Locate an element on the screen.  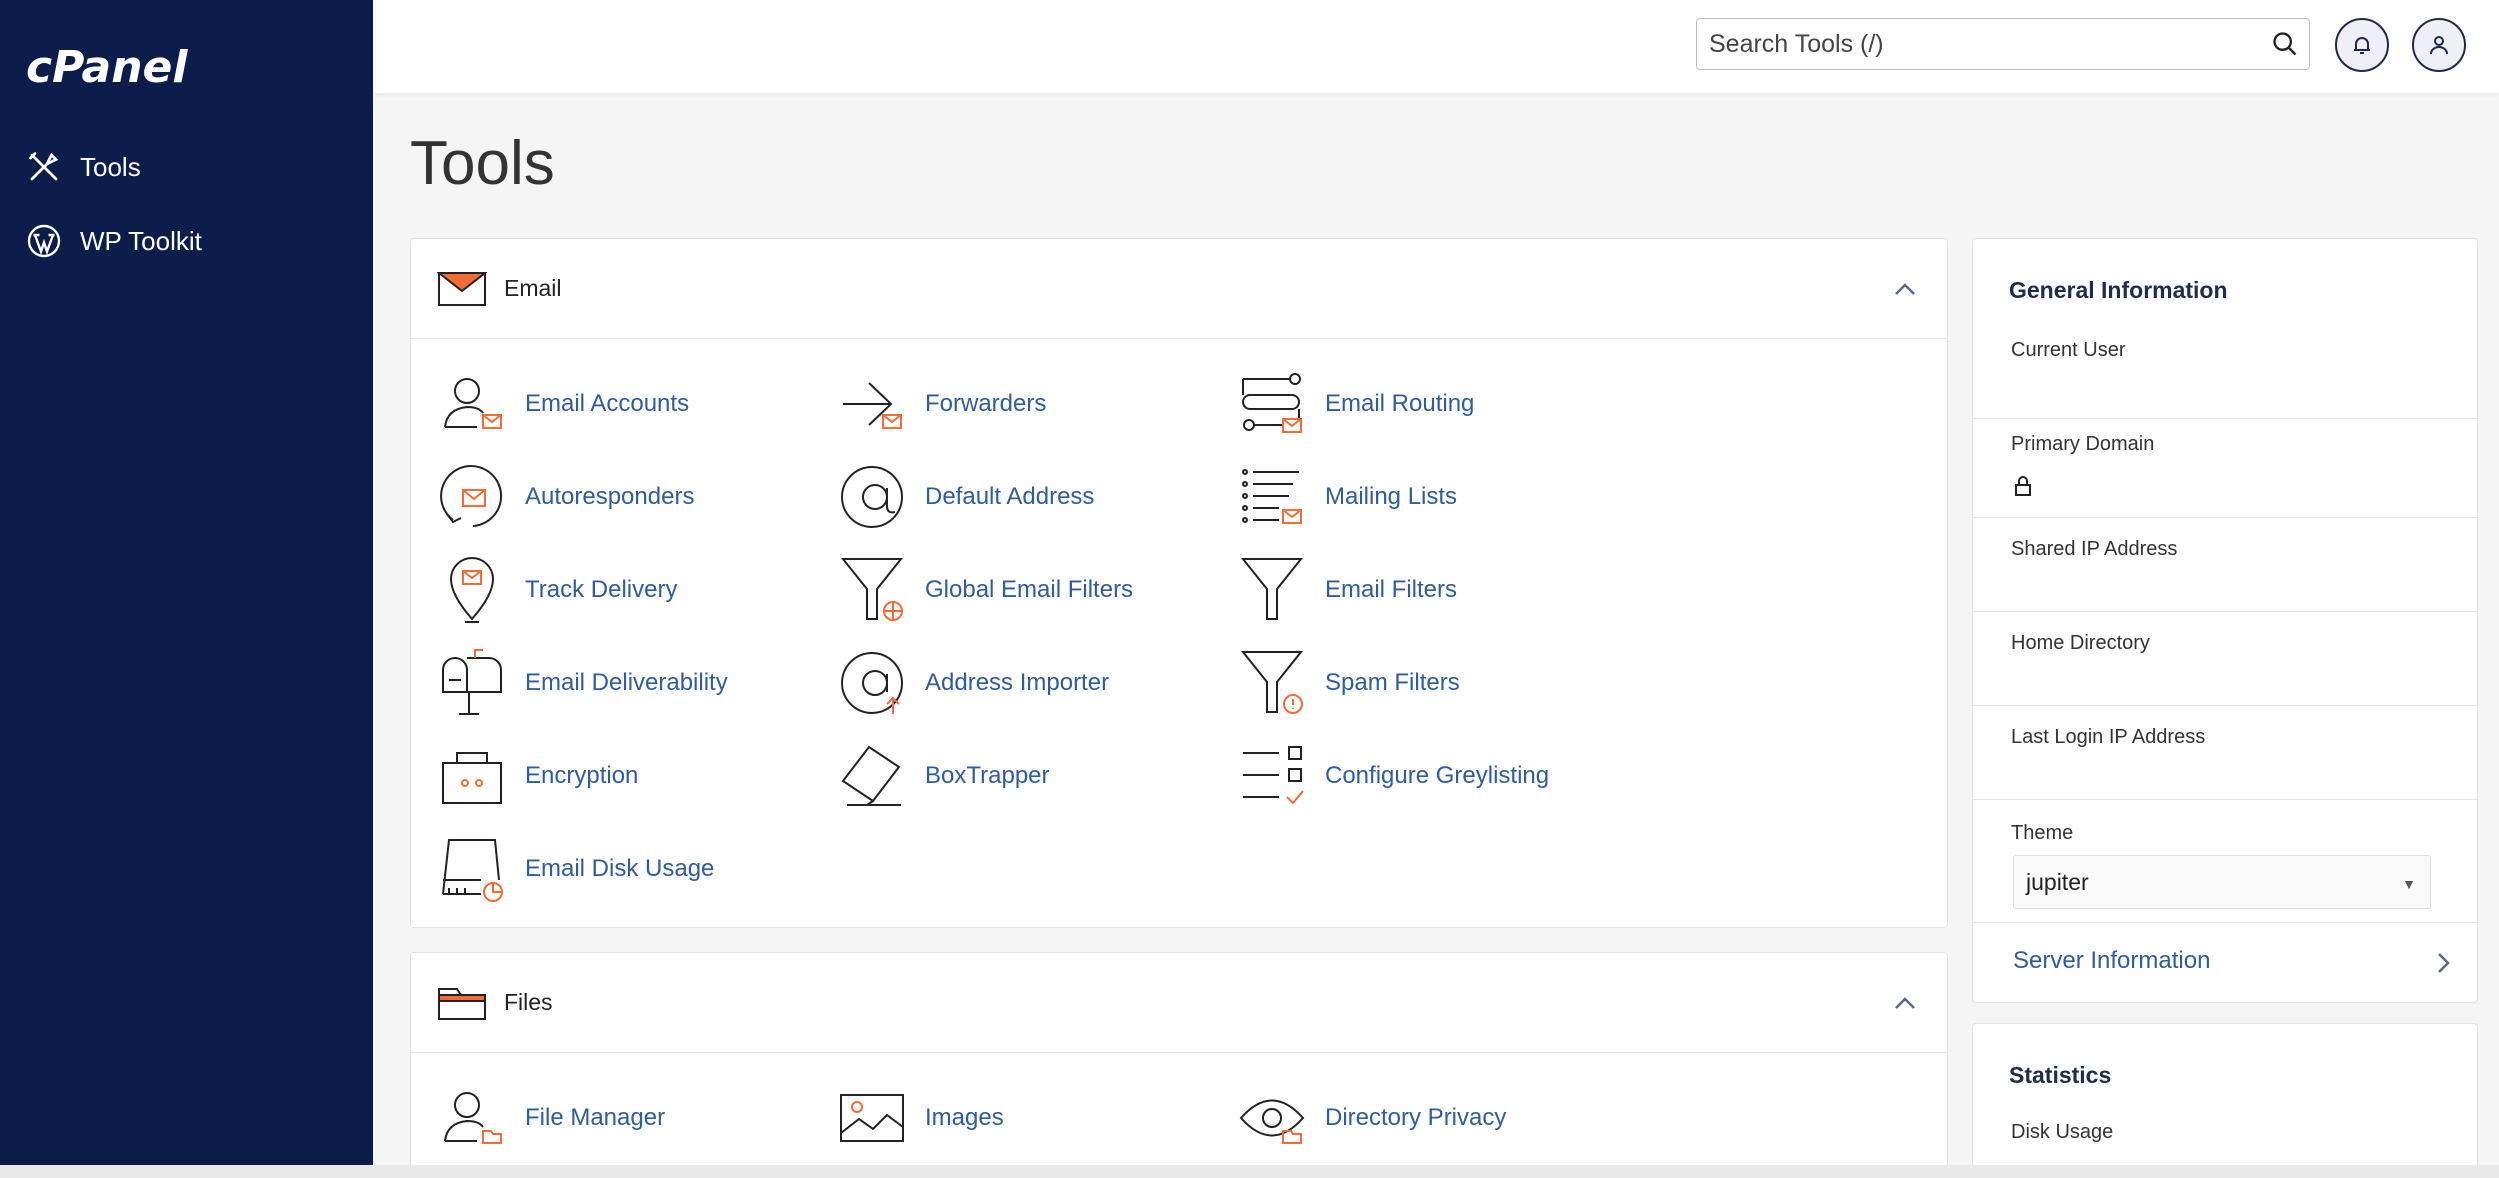
tool-label: Spam Filters is located at coordinates (1392, 682).